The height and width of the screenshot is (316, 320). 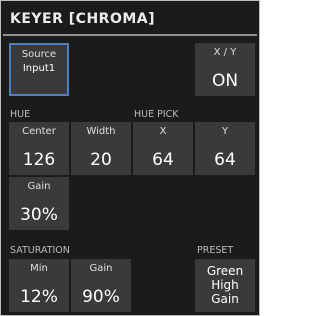 What do you see at coordinates (163, 148) in the screenshot?
I see `hue-pick-x-button: X 64` at bounding box center [163, 148].